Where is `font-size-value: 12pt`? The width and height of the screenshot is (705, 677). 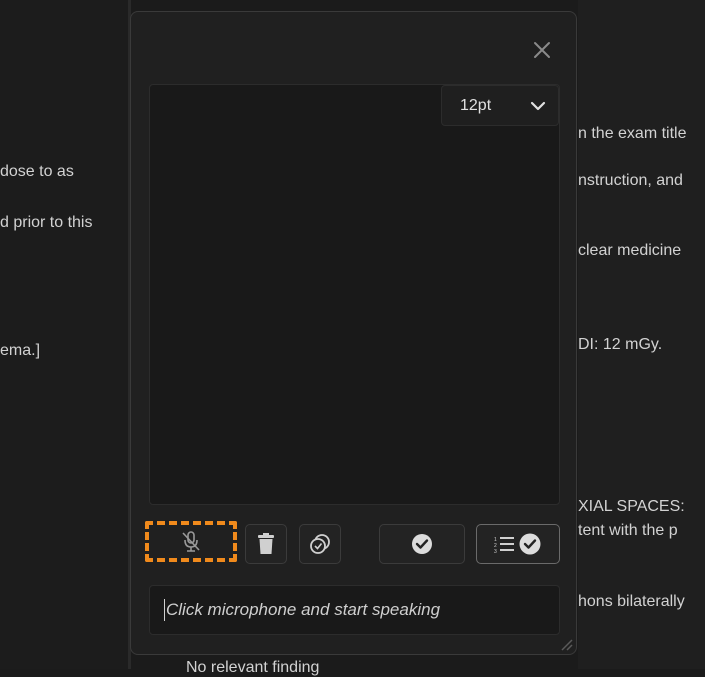
font-size-value: 12pt is located at coordinates (476, 105).